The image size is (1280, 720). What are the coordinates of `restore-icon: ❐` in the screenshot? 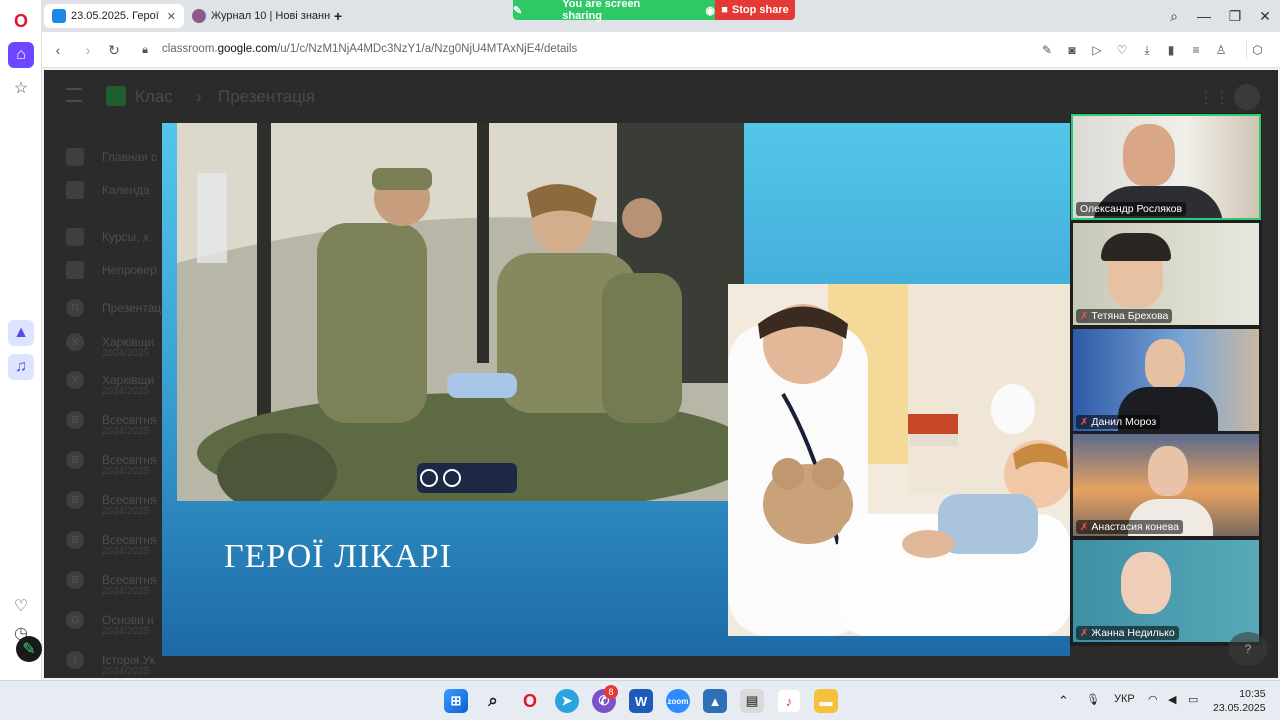 It's located at (1235, 16).